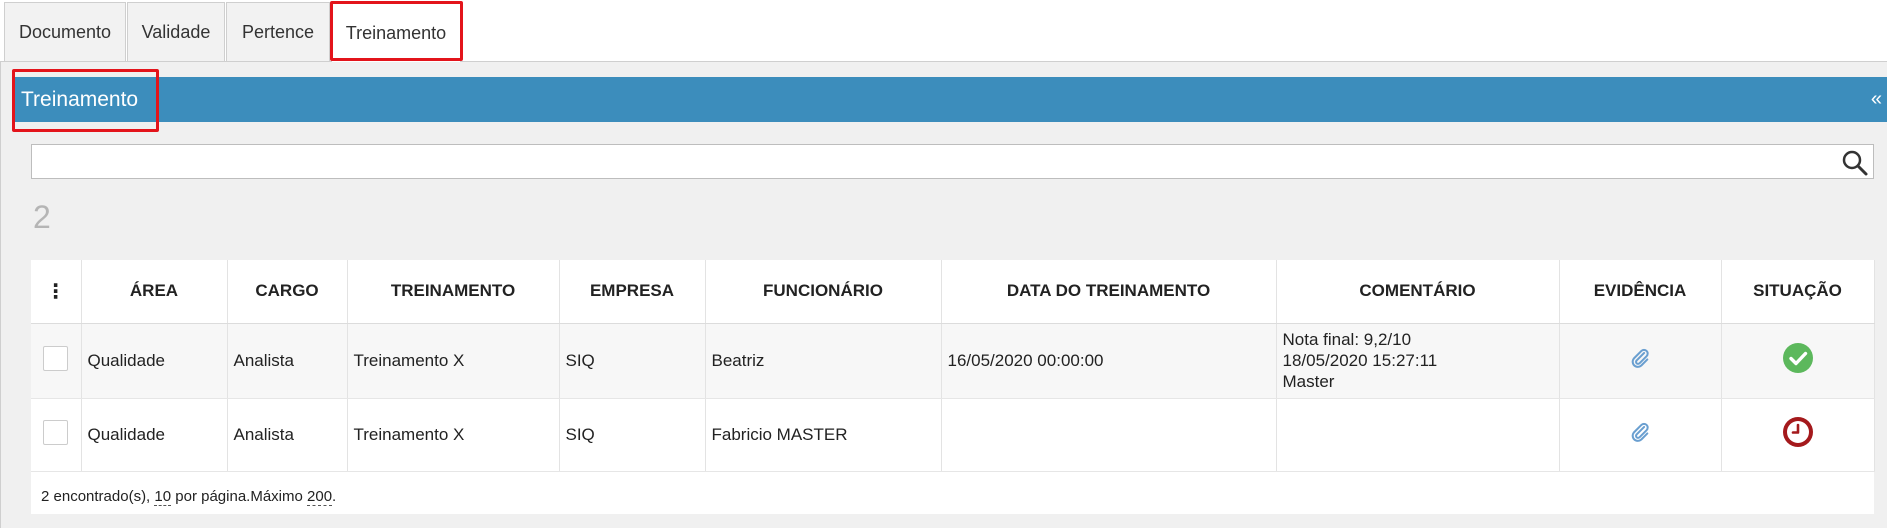 This screenshot has width=1887, height=528. Describe the element at coordinates (163, 497) in the screenshot. I see `per-page-selector: 10` at that location.